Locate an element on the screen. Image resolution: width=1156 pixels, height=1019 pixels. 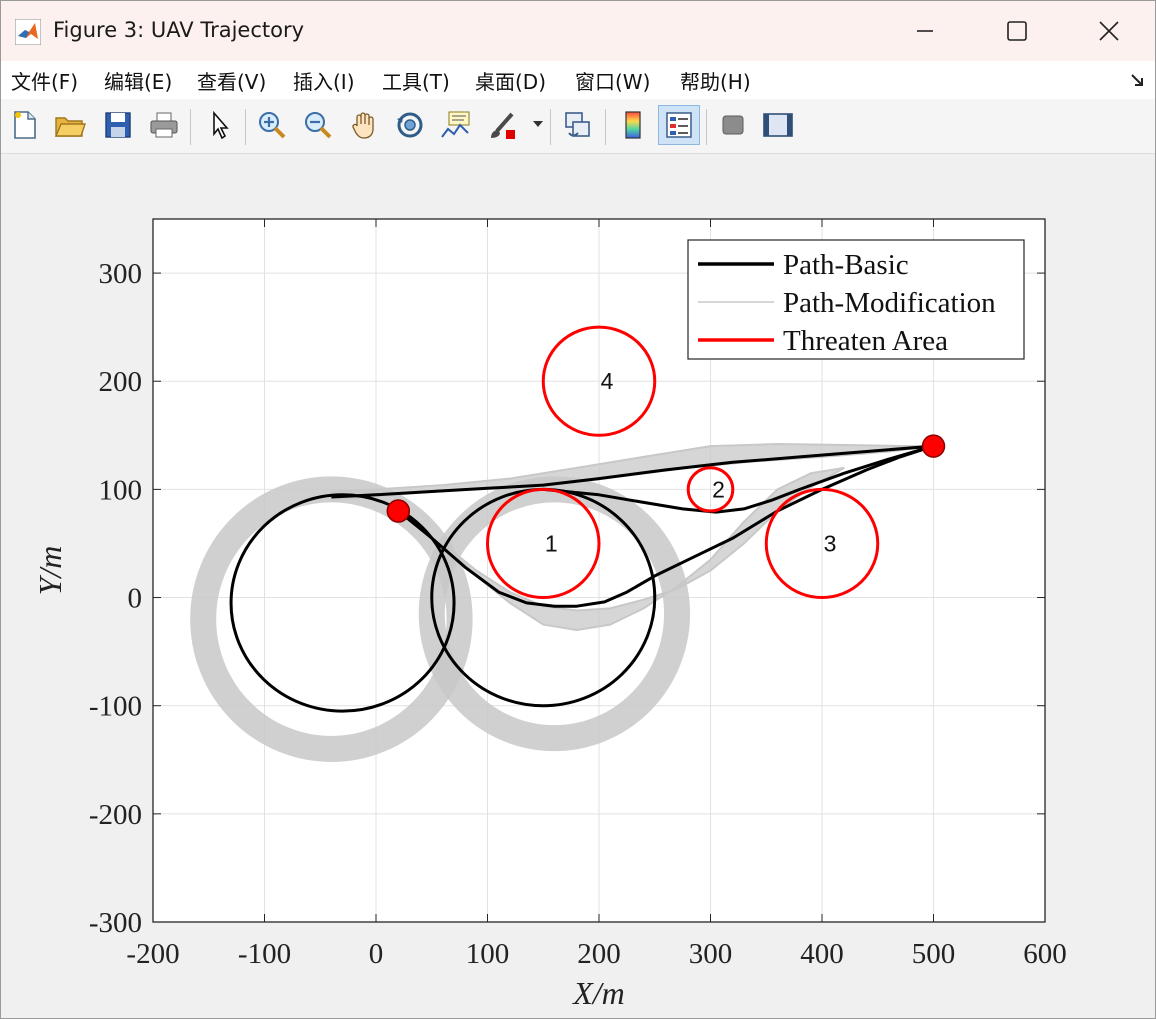
show-plot-tools-button is located at coordinates (778, 125).